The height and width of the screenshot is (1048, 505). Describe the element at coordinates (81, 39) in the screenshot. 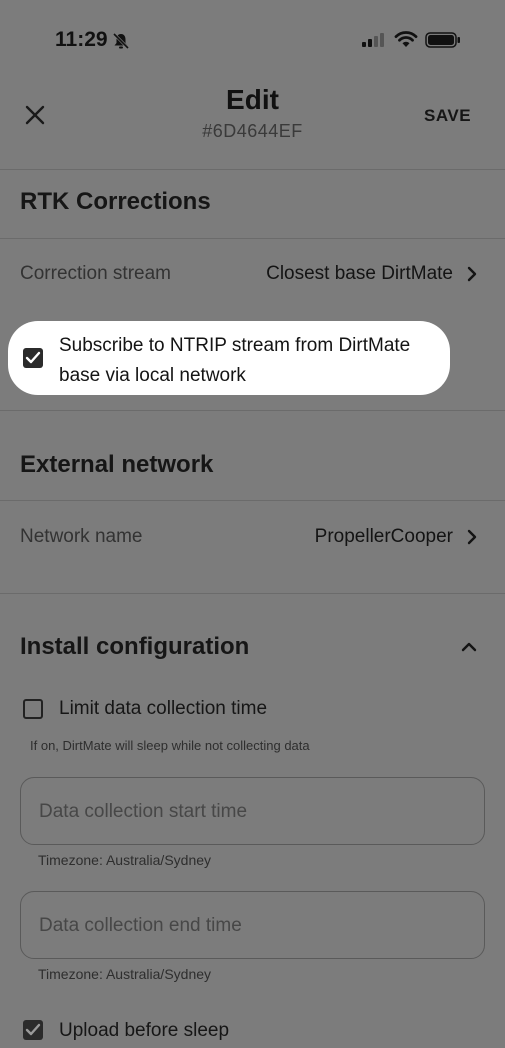

I see `status-time: 11:29` at that location.